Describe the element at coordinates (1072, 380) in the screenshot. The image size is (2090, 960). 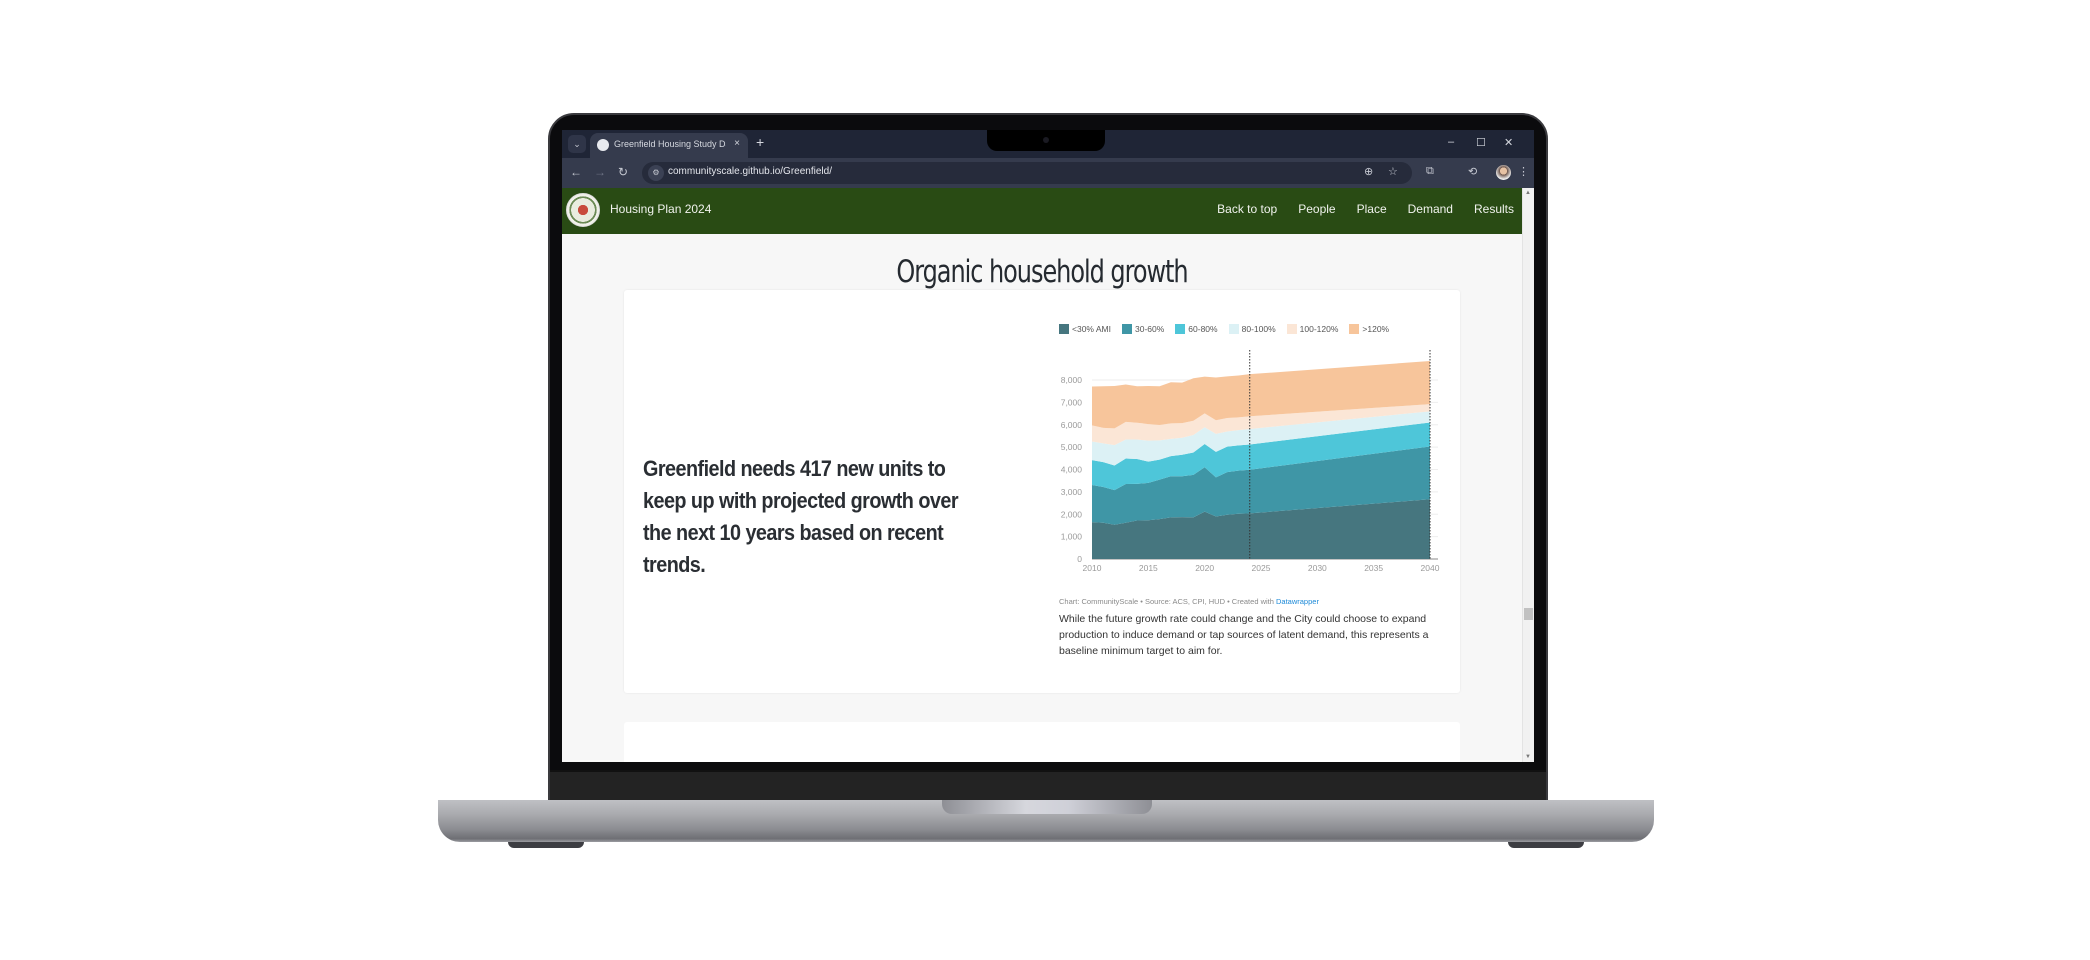
I see `y-tick-label: 8,000` at that location.